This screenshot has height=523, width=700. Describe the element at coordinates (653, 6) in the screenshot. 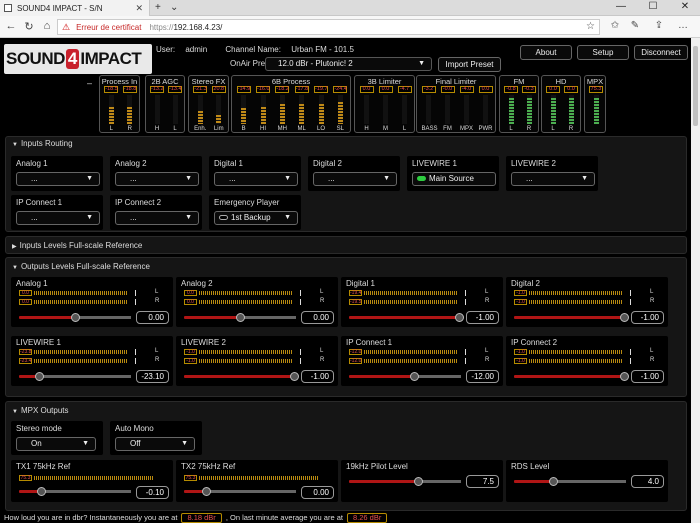

I see `maximize-icon: ☐` at that location.